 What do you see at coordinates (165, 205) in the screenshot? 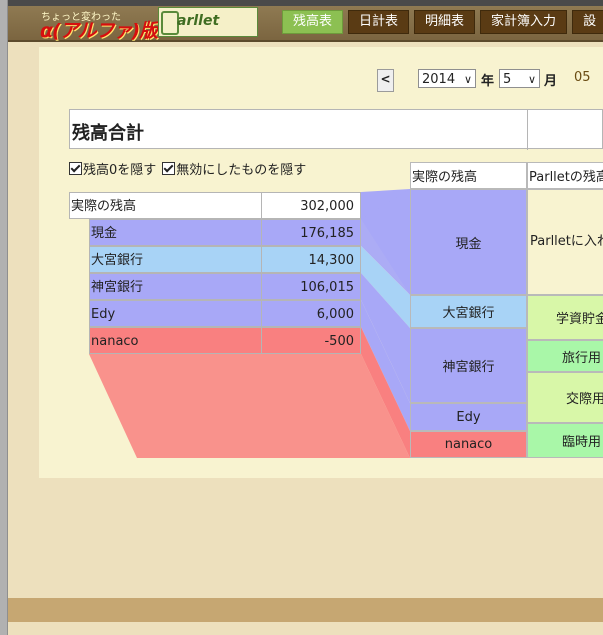
I see `actual-balance-label: 実際の残高` at bounding box center [165, 205].